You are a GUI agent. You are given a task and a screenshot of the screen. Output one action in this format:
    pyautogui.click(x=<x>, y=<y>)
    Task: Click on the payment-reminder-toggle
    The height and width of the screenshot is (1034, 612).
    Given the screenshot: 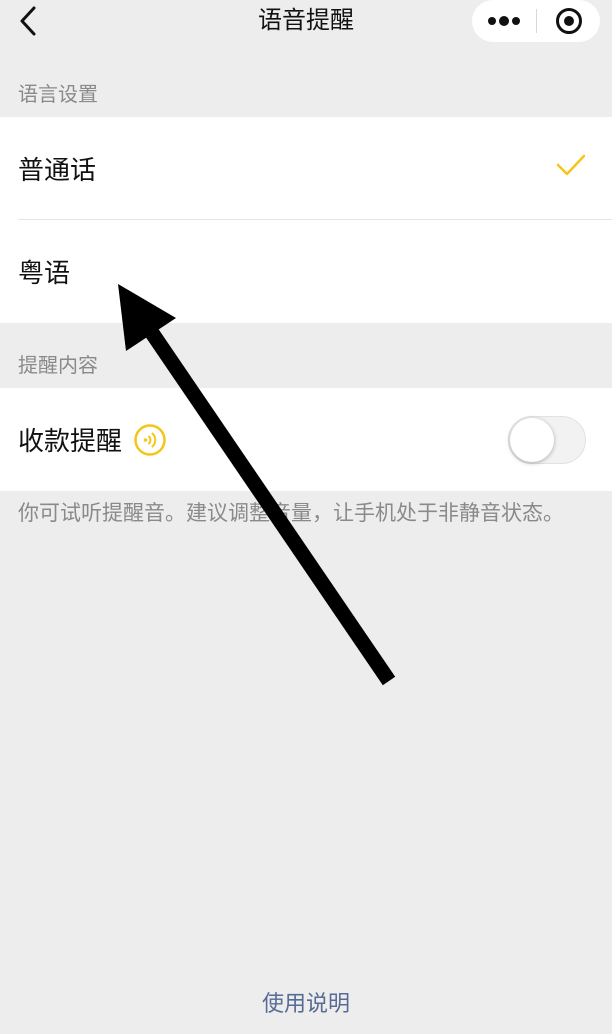 What is the action you would take?
    pyautogui.click(x=547, y=440)
    